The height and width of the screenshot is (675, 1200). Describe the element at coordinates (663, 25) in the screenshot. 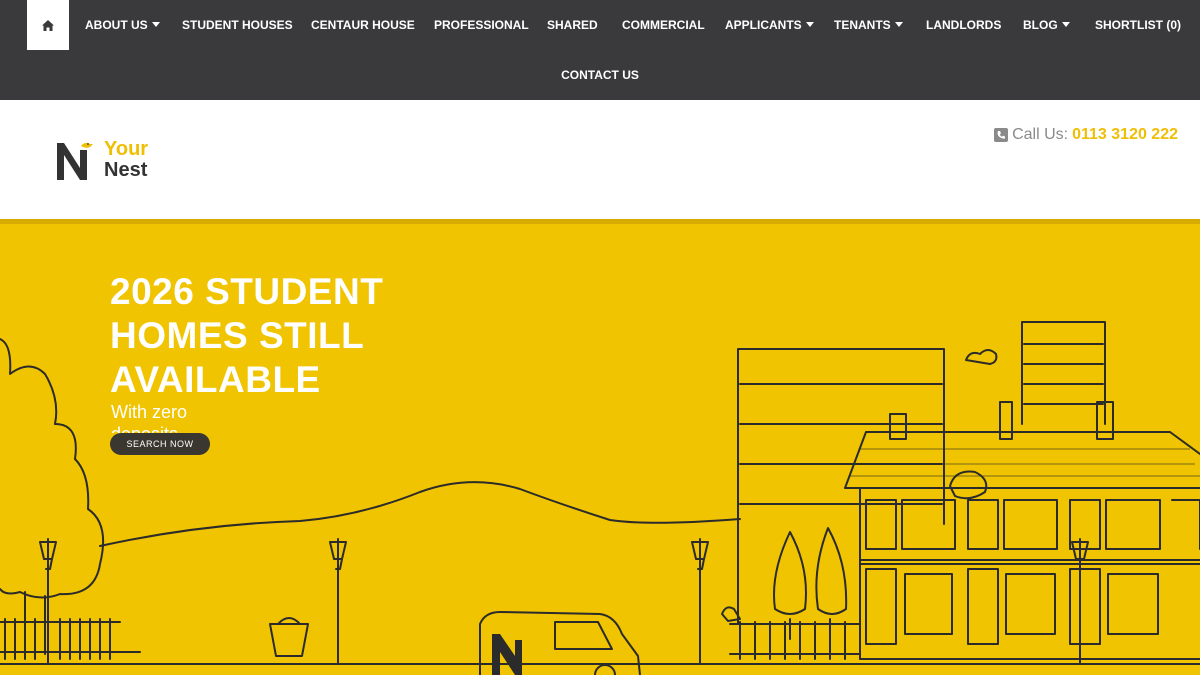

I see `nav-commercial: COMMERCIAL` at that location.